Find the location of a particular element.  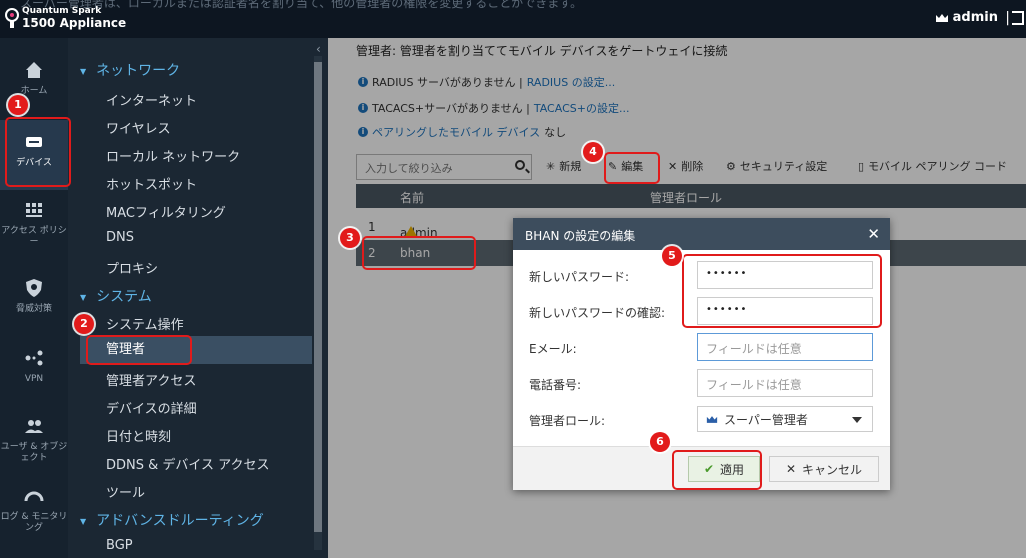

subnav-item-hotspot: ホットスポット is located at coordinates (151, 183).